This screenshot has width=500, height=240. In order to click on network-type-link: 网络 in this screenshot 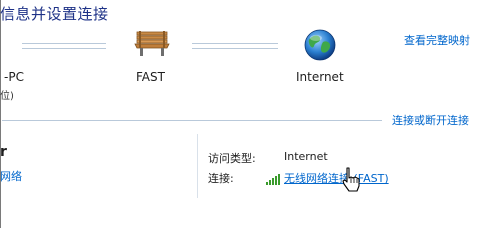, I will do `click(11, 176)`.